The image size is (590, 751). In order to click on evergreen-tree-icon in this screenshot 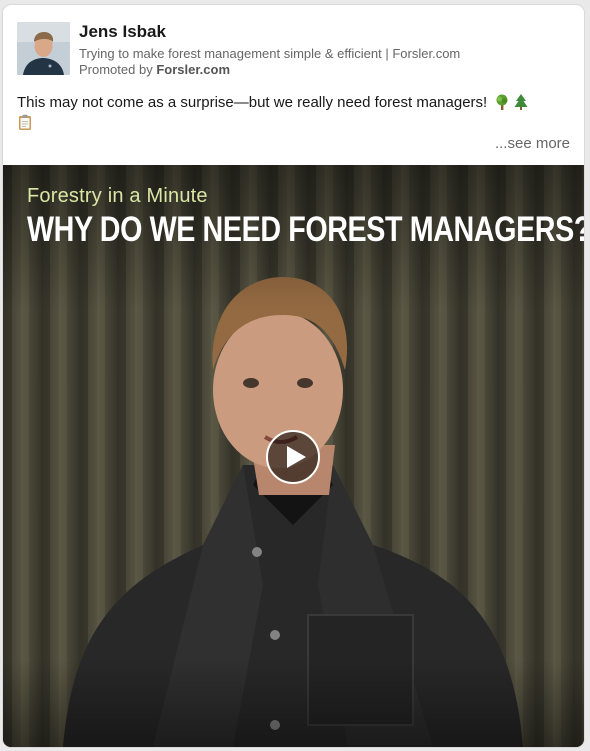, I will do `click(521, 102)`.